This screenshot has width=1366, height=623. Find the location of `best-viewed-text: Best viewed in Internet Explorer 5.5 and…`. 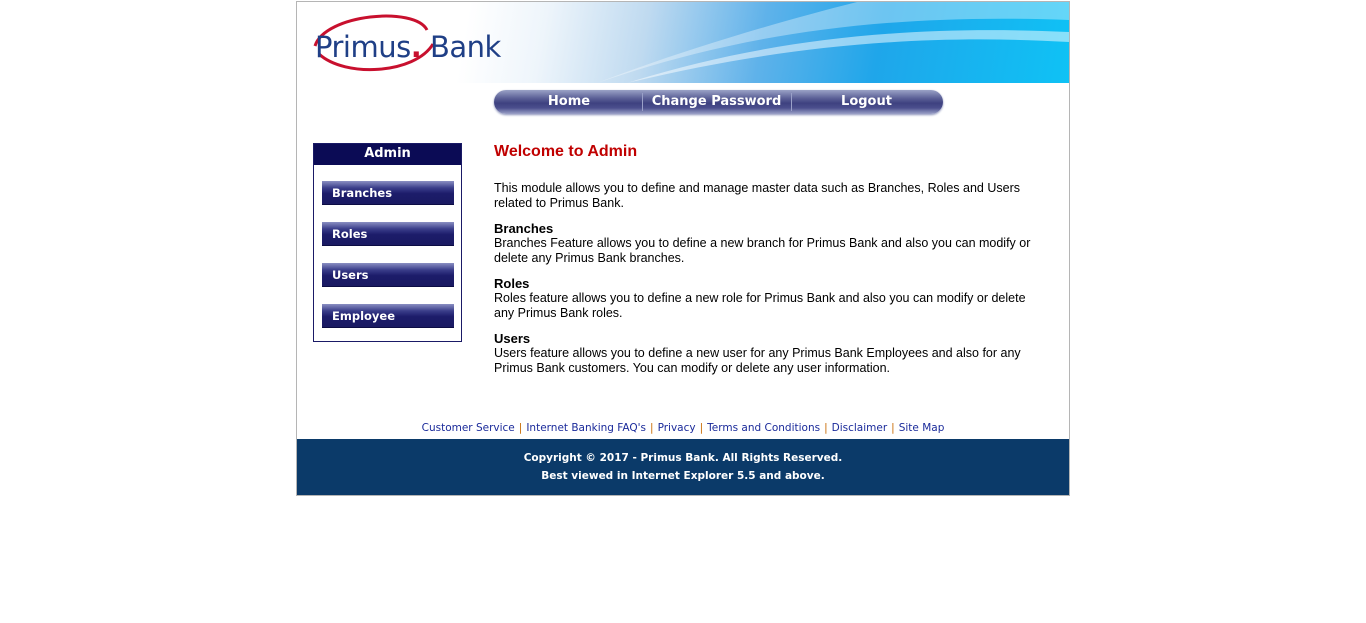

best-viewed-text: Best viewed in Internet Explorer 5.5 and… is located at coordinates (683, 476).